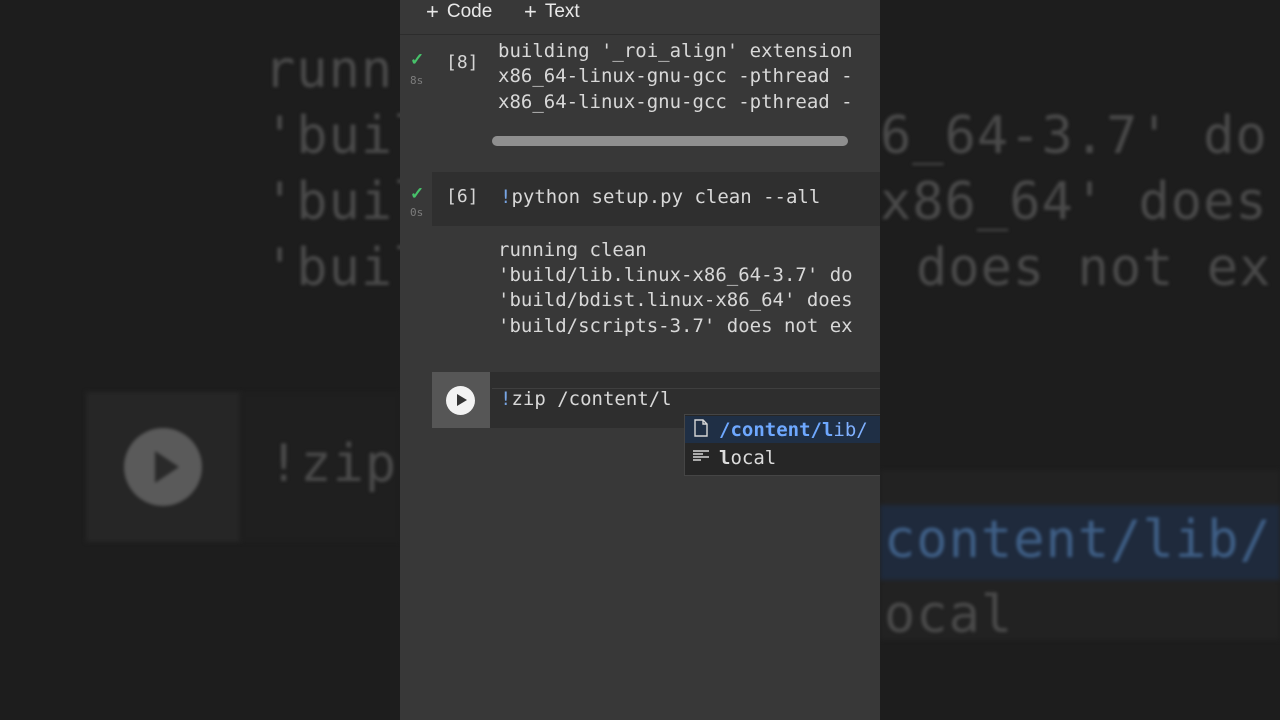 The height and width of the screenshot is (720, 1280). Describe the element at coordinates (333, 464) in the screenshot. I see `bg-code-text: !zip` at that location.